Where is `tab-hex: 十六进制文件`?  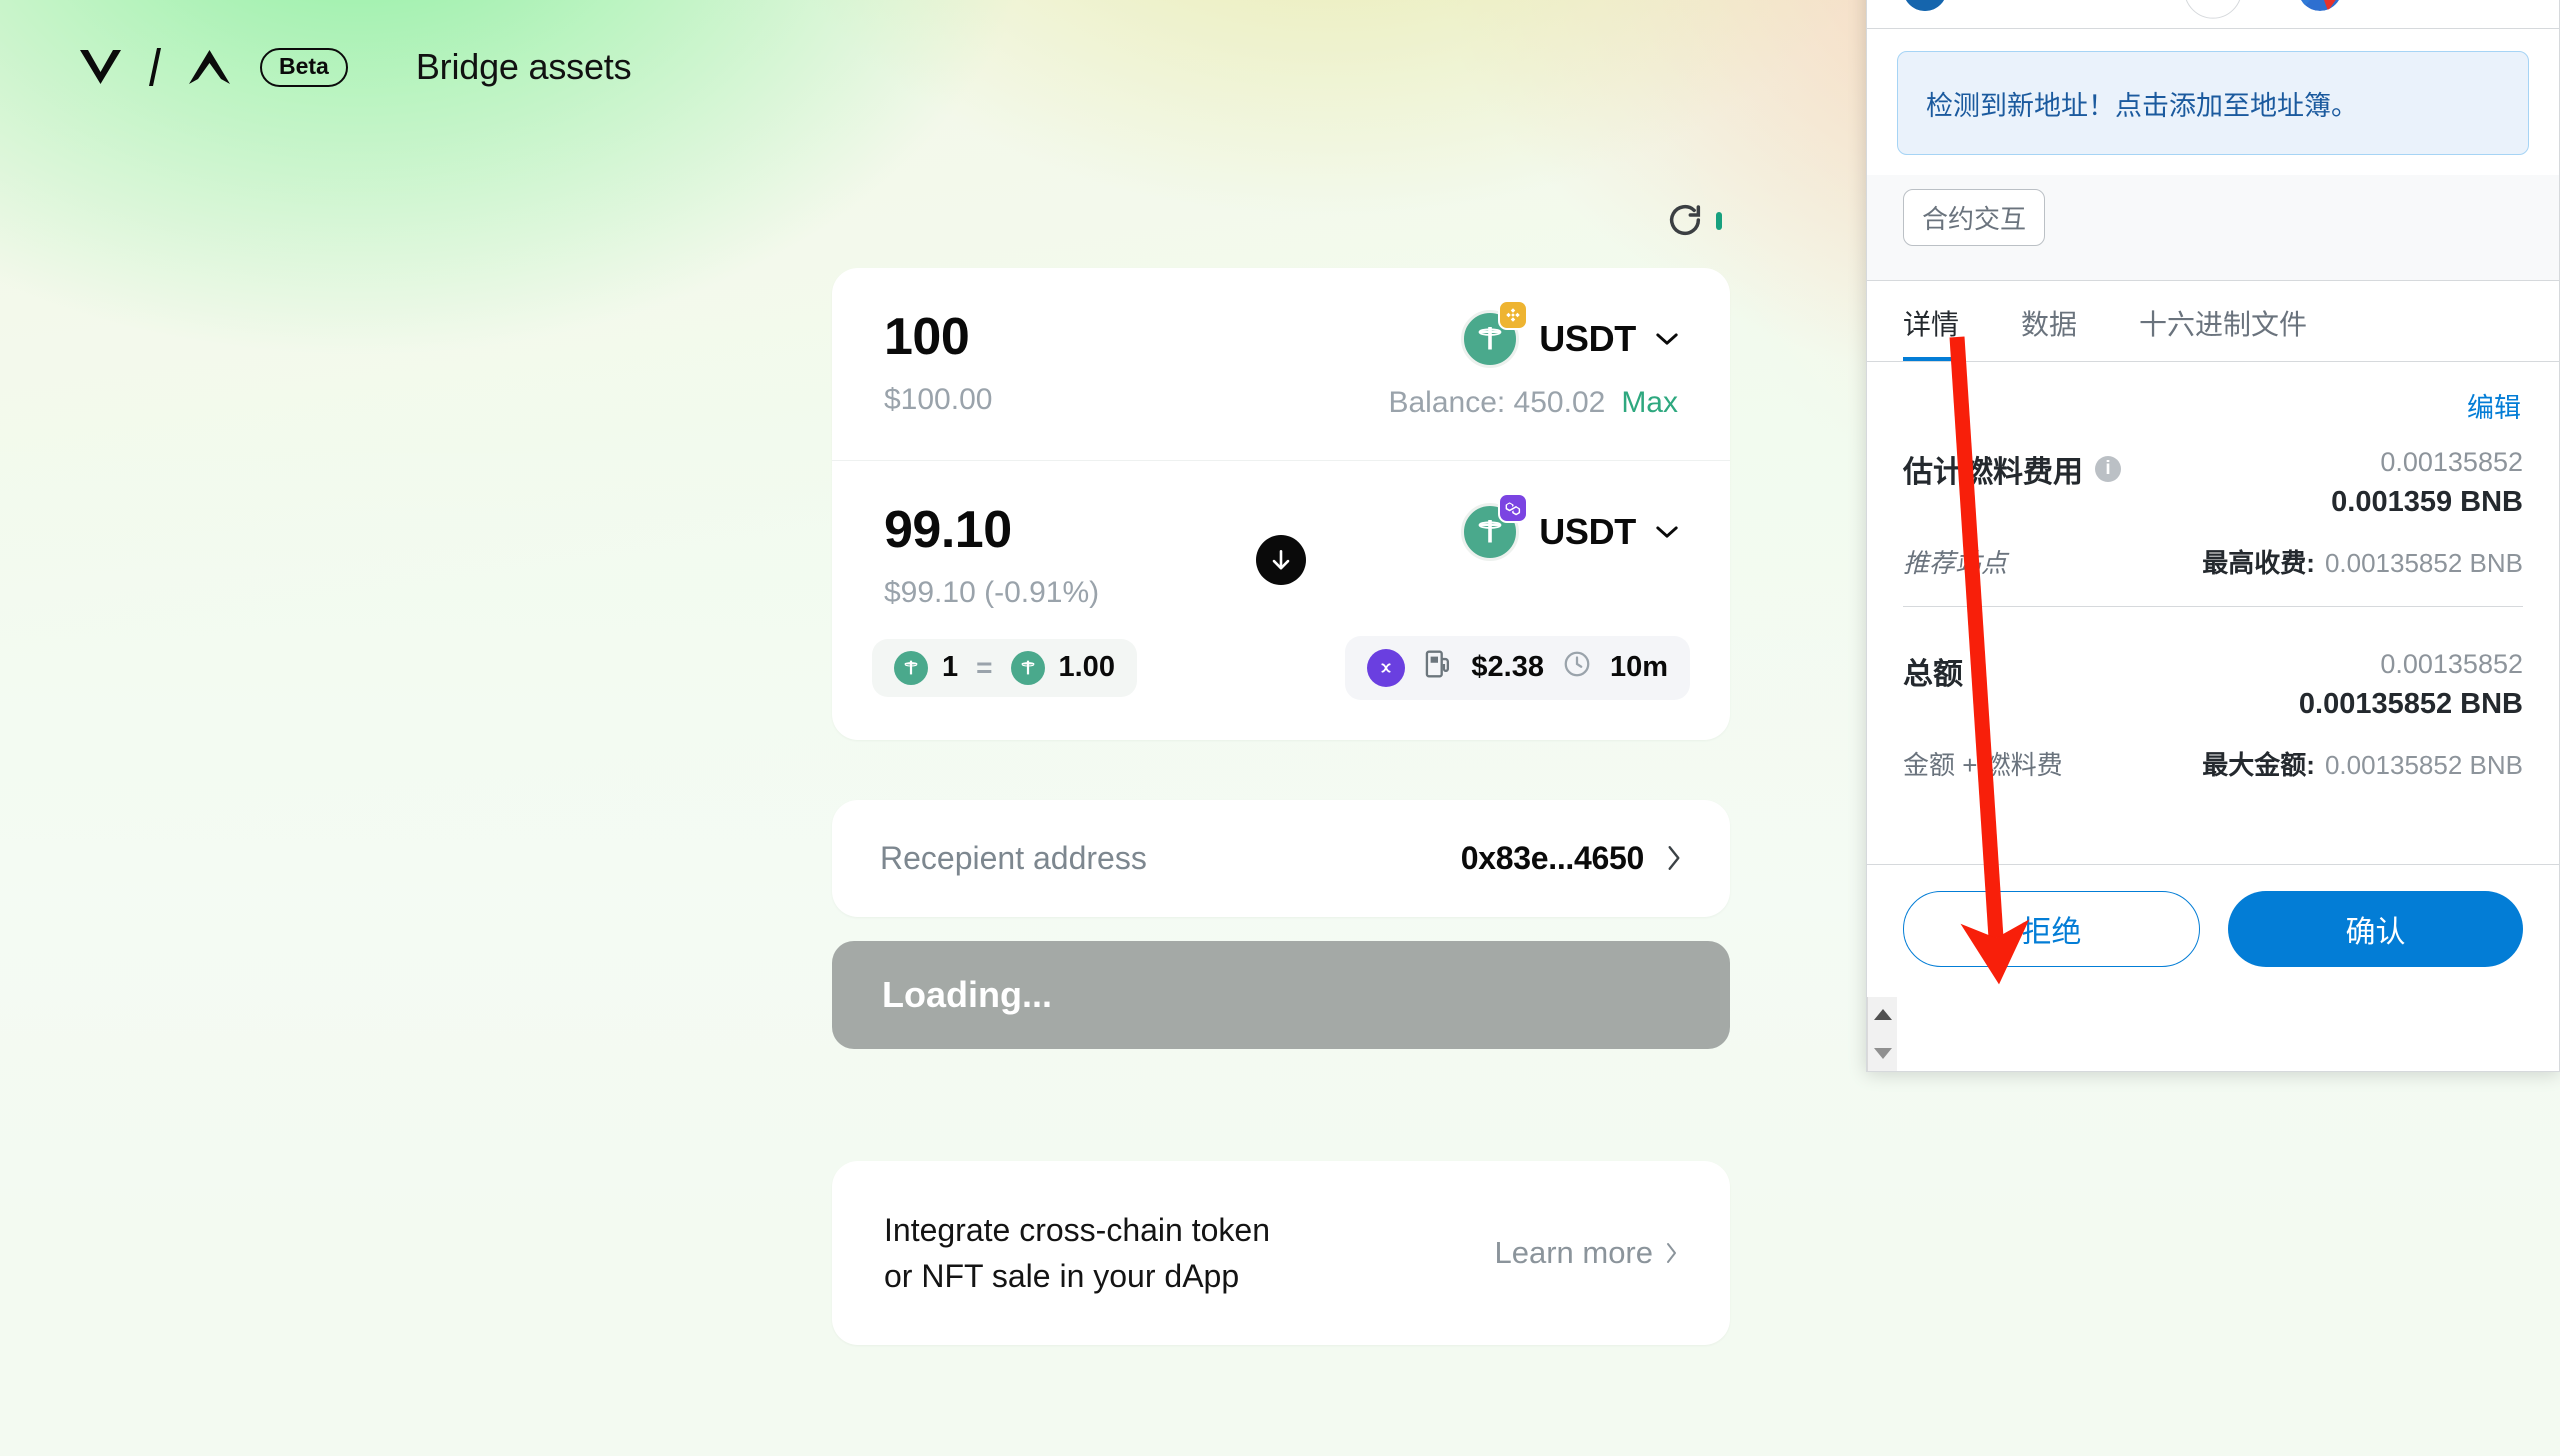
tab-hex: 十六进制文件 is located at coordinates (2223, 332).